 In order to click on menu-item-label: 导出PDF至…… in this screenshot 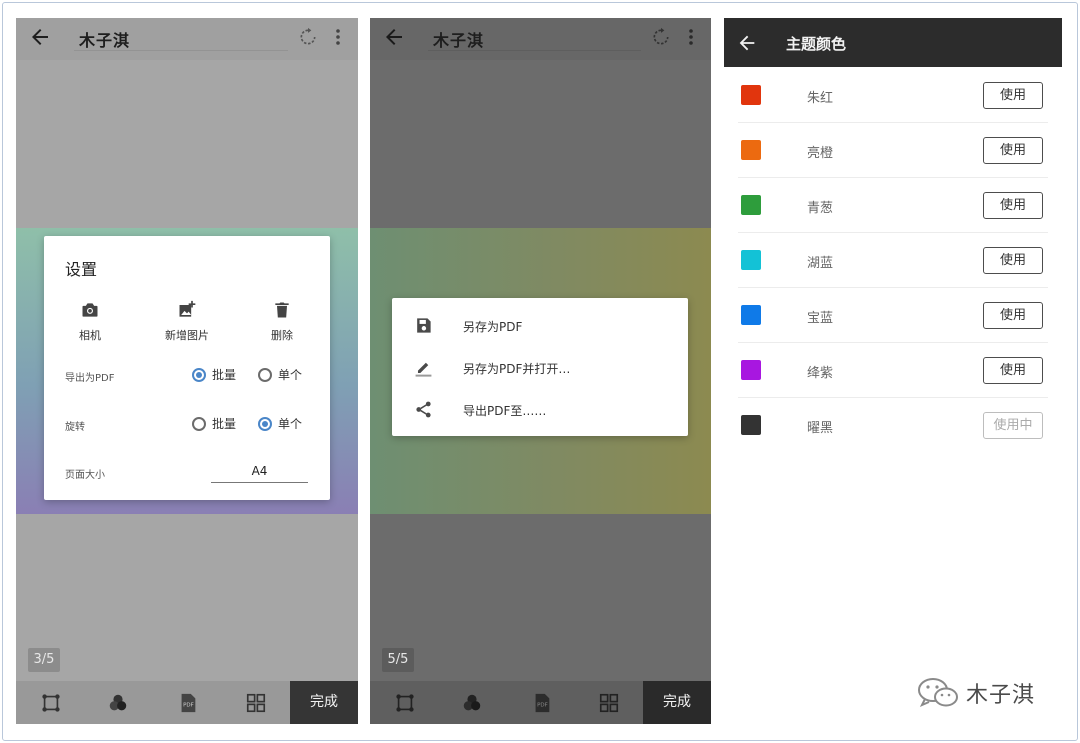, I will do `click(505, 411)`.